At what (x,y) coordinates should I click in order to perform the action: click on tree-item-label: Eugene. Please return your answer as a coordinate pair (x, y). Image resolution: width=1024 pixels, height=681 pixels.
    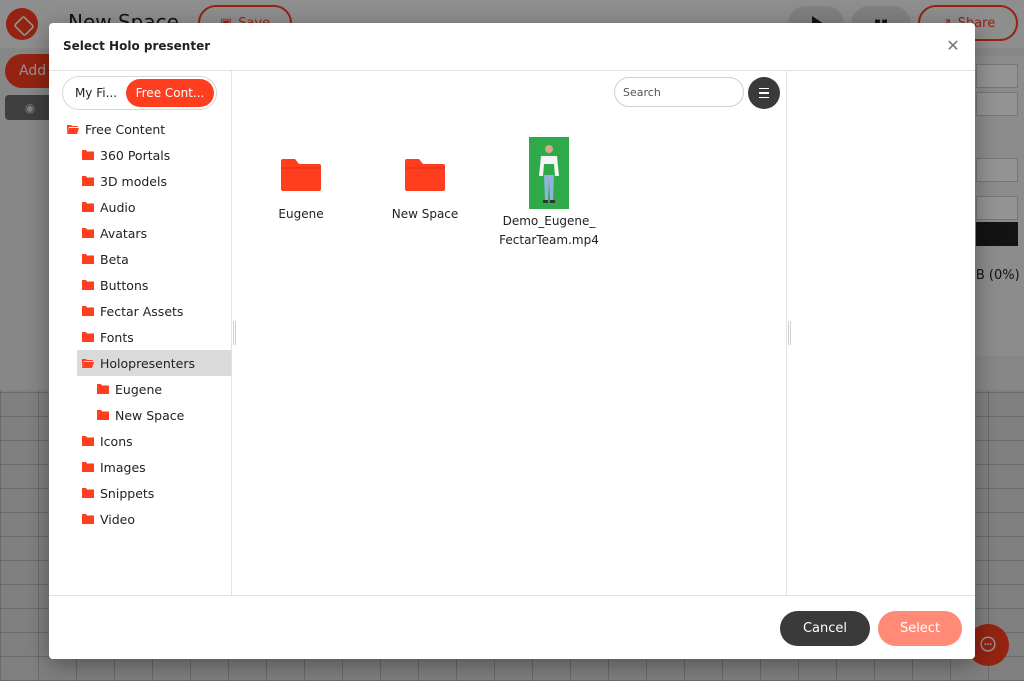
    Looking at the image, I should click on (139, 389).